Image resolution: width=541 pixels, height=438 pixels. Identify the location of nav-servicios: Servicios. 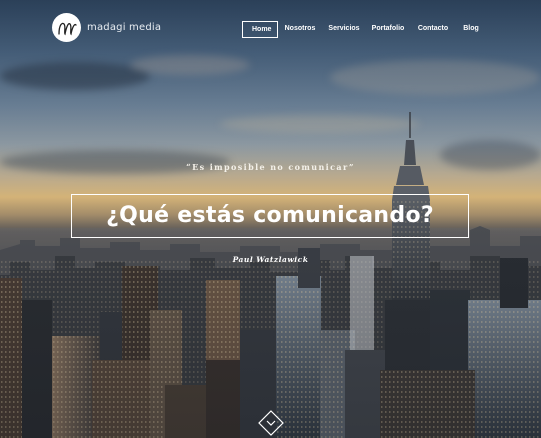
(344, 29).